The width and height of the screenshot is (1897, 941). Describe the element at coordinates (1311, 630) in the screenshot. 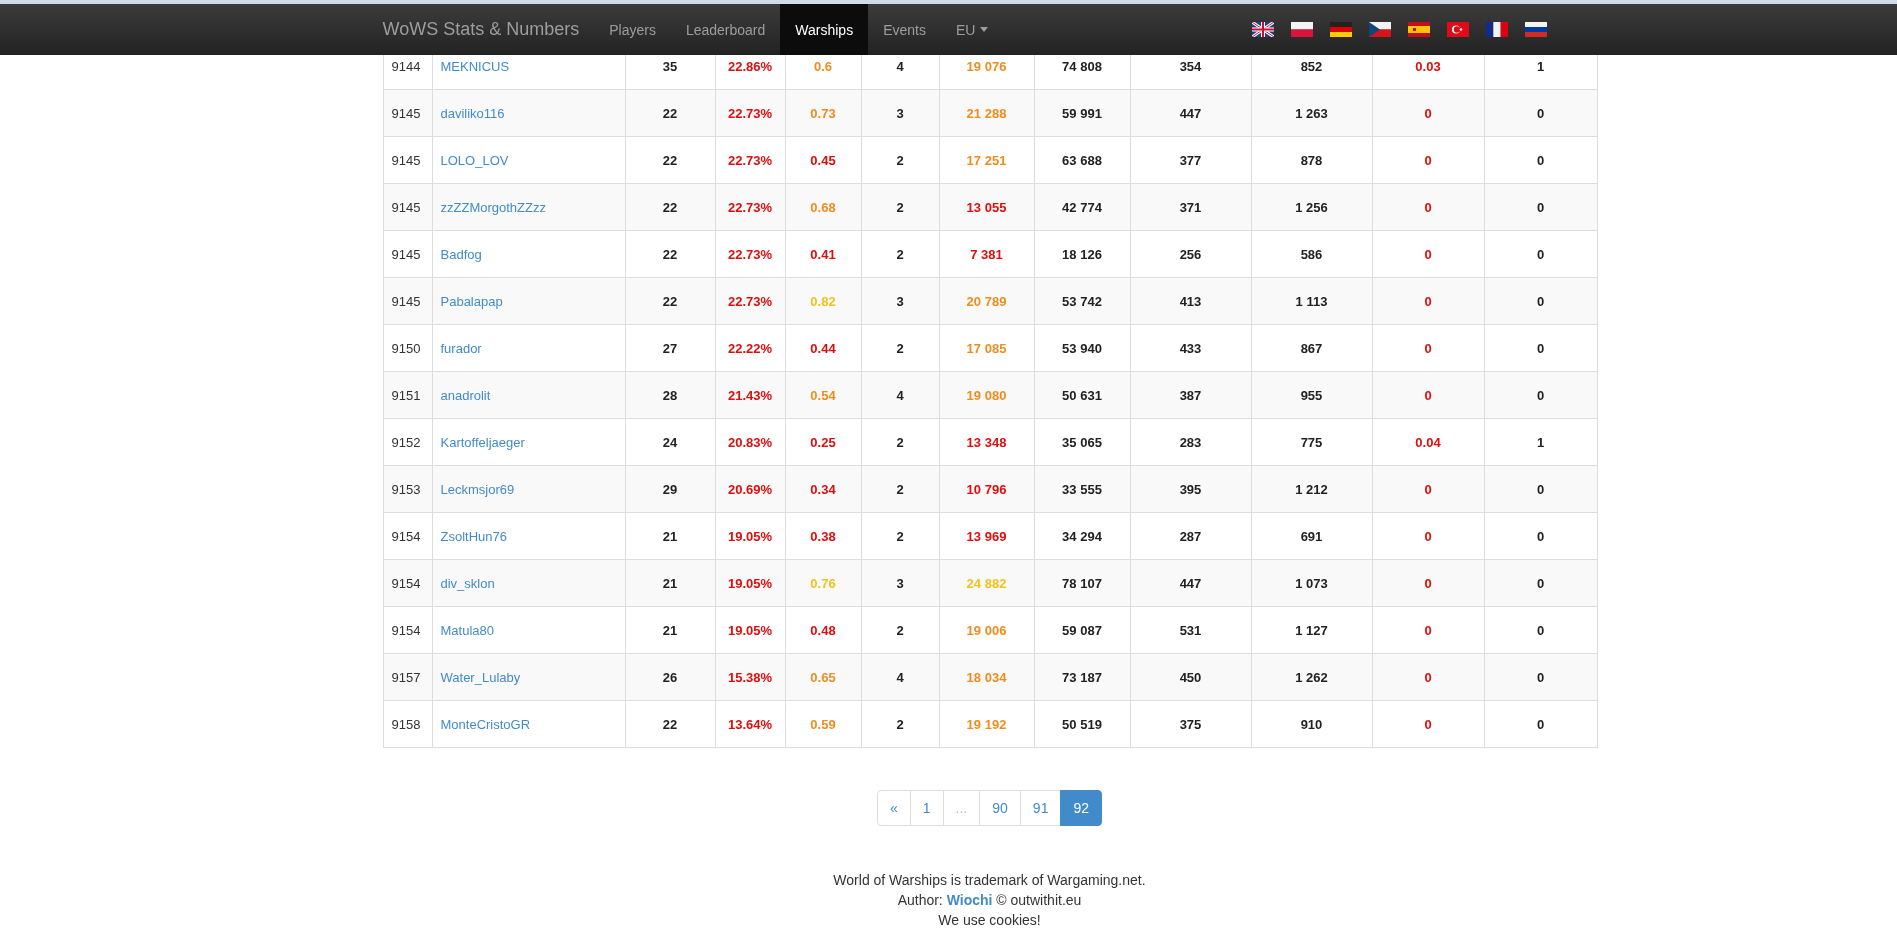

I see `stat-cell: 1 127` at that location.